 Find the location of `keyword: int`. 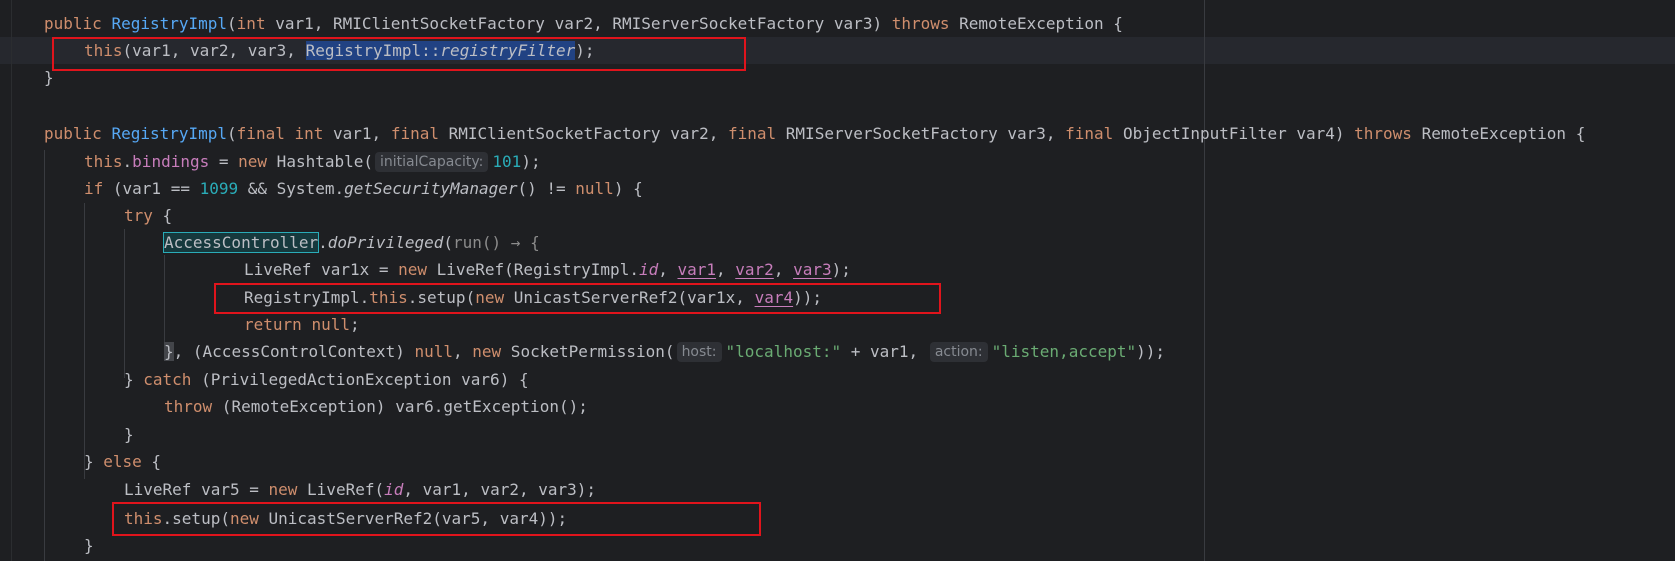

keyword: int is located at coordinates (251, 23).